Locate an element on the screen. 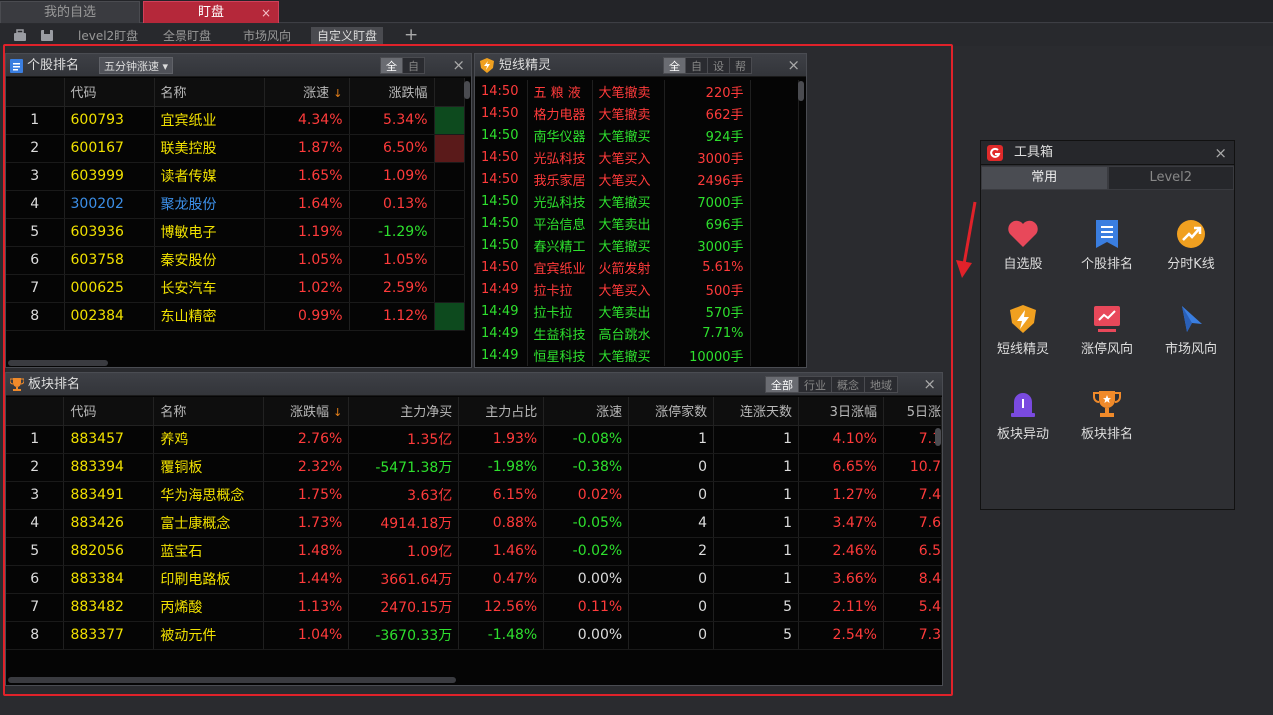  tab-monitor-label: 盯盘 is located at coordinates (210, 12).